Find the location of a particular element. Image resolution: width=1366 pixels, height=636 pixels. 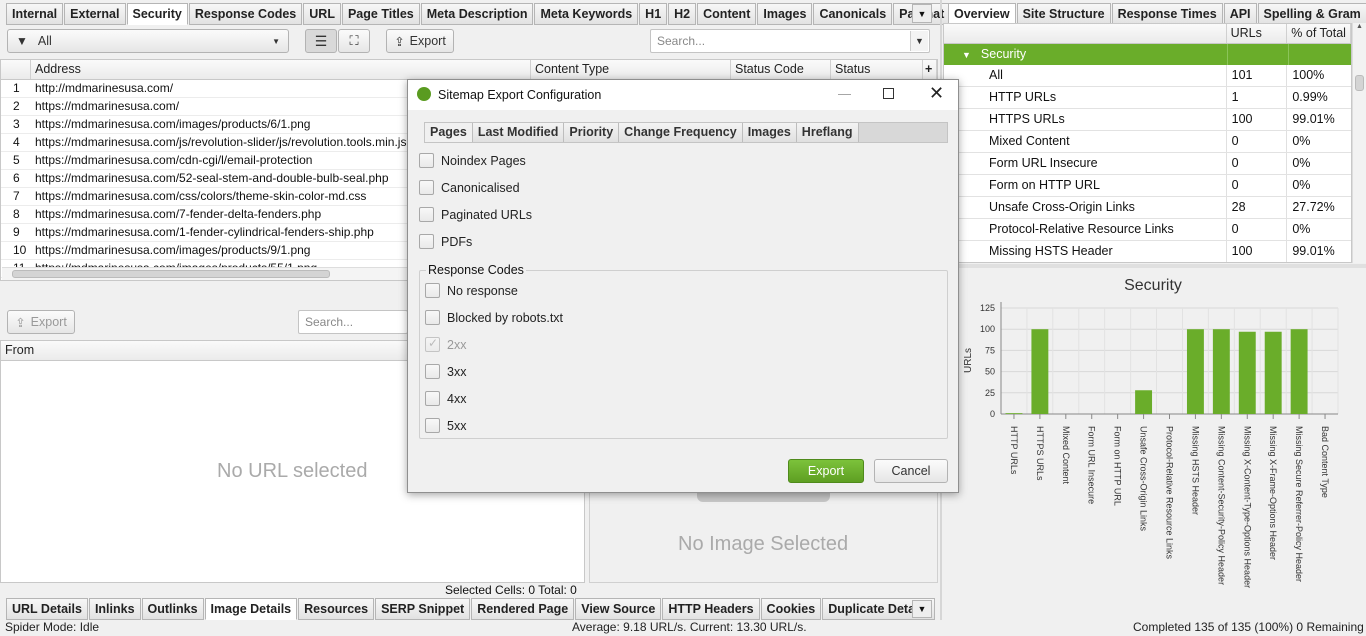

overview-row-unsafe-cross-origin-links: Unsafe Cross-Origin Links 28 27.72% is located at coordinates (1147, 208).